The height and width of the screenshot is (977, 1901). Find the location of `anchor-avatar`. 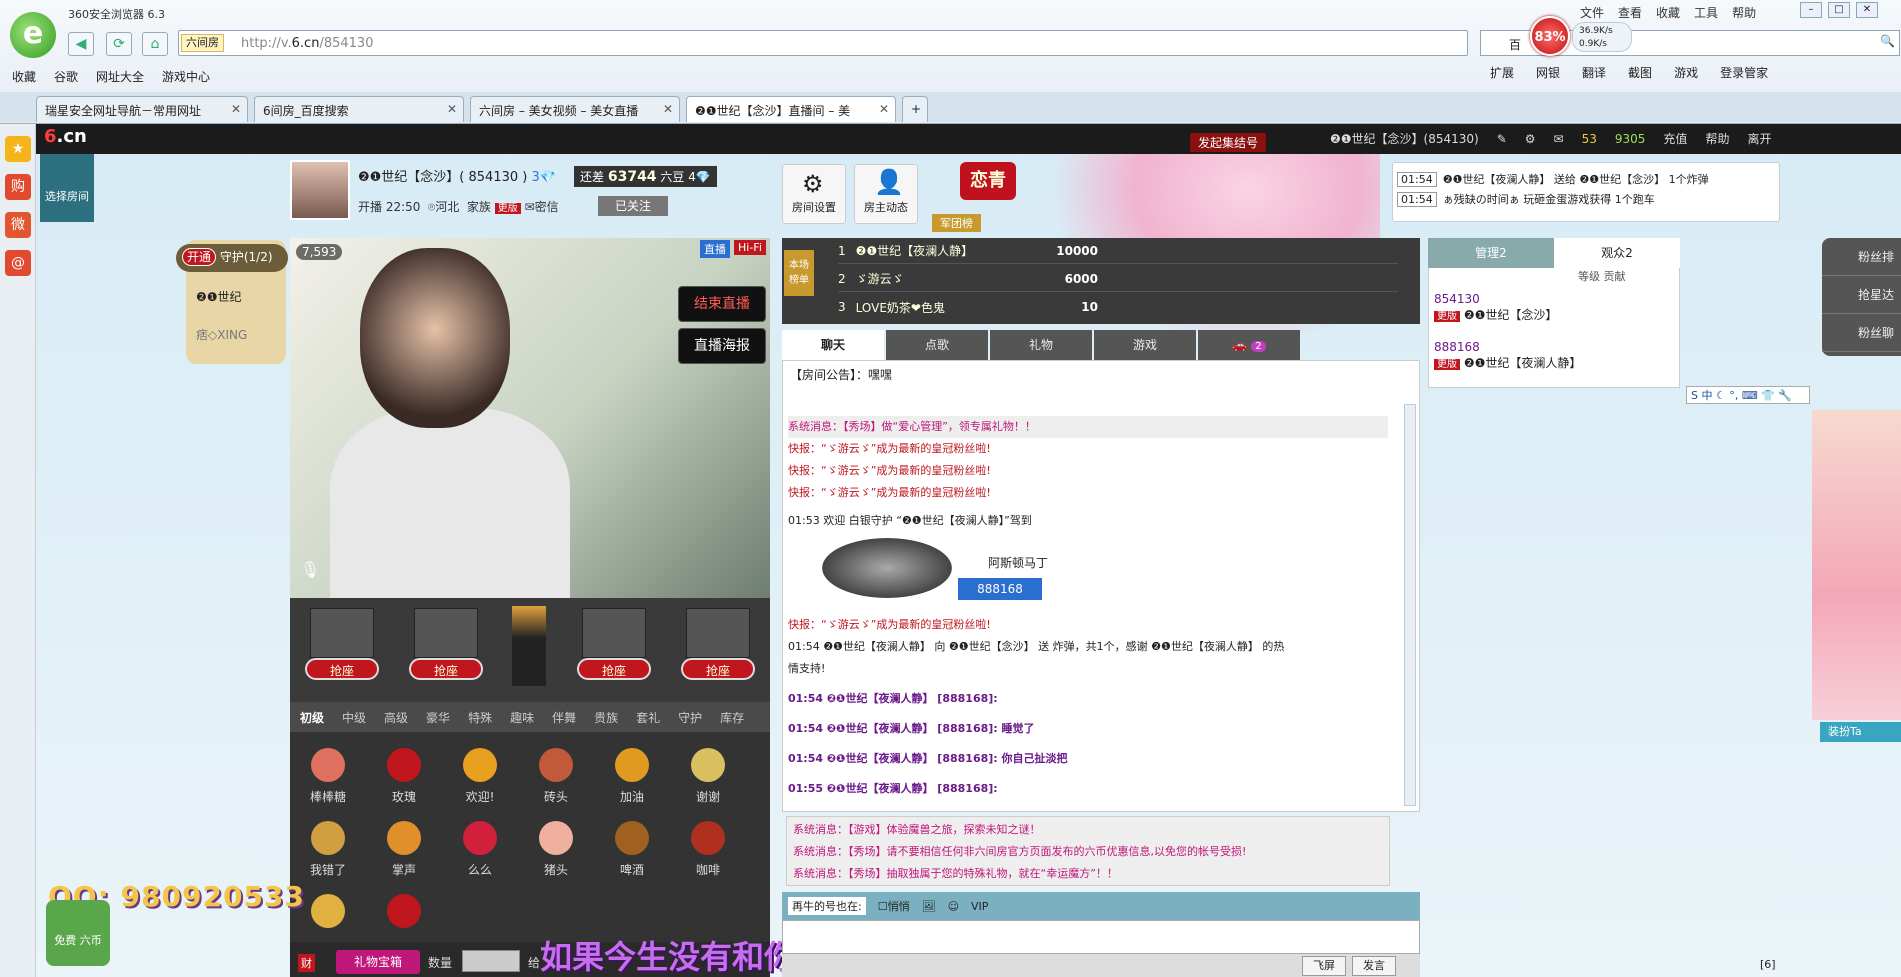

anchor-avatar is located at coordinates (320, 190).